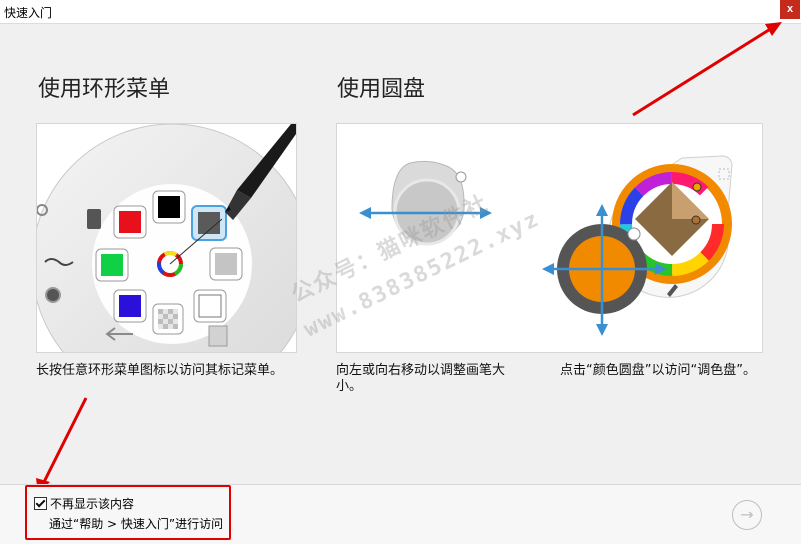  What do you see at coordinates (658, 370) in the screenshot?
I see `puck-caption-right: 点击“颜色圆盘”以访问“调色盘”。` at bounding box center [658, 370].